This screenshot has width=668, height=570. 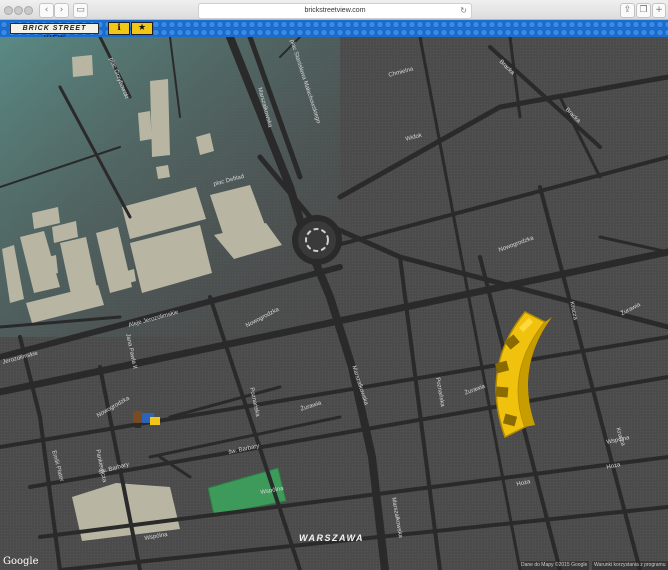 What do you see at coordinates (463, 11) in the screenshot?
I see `reload-icon: ↻` at bounding box center [463, 11].